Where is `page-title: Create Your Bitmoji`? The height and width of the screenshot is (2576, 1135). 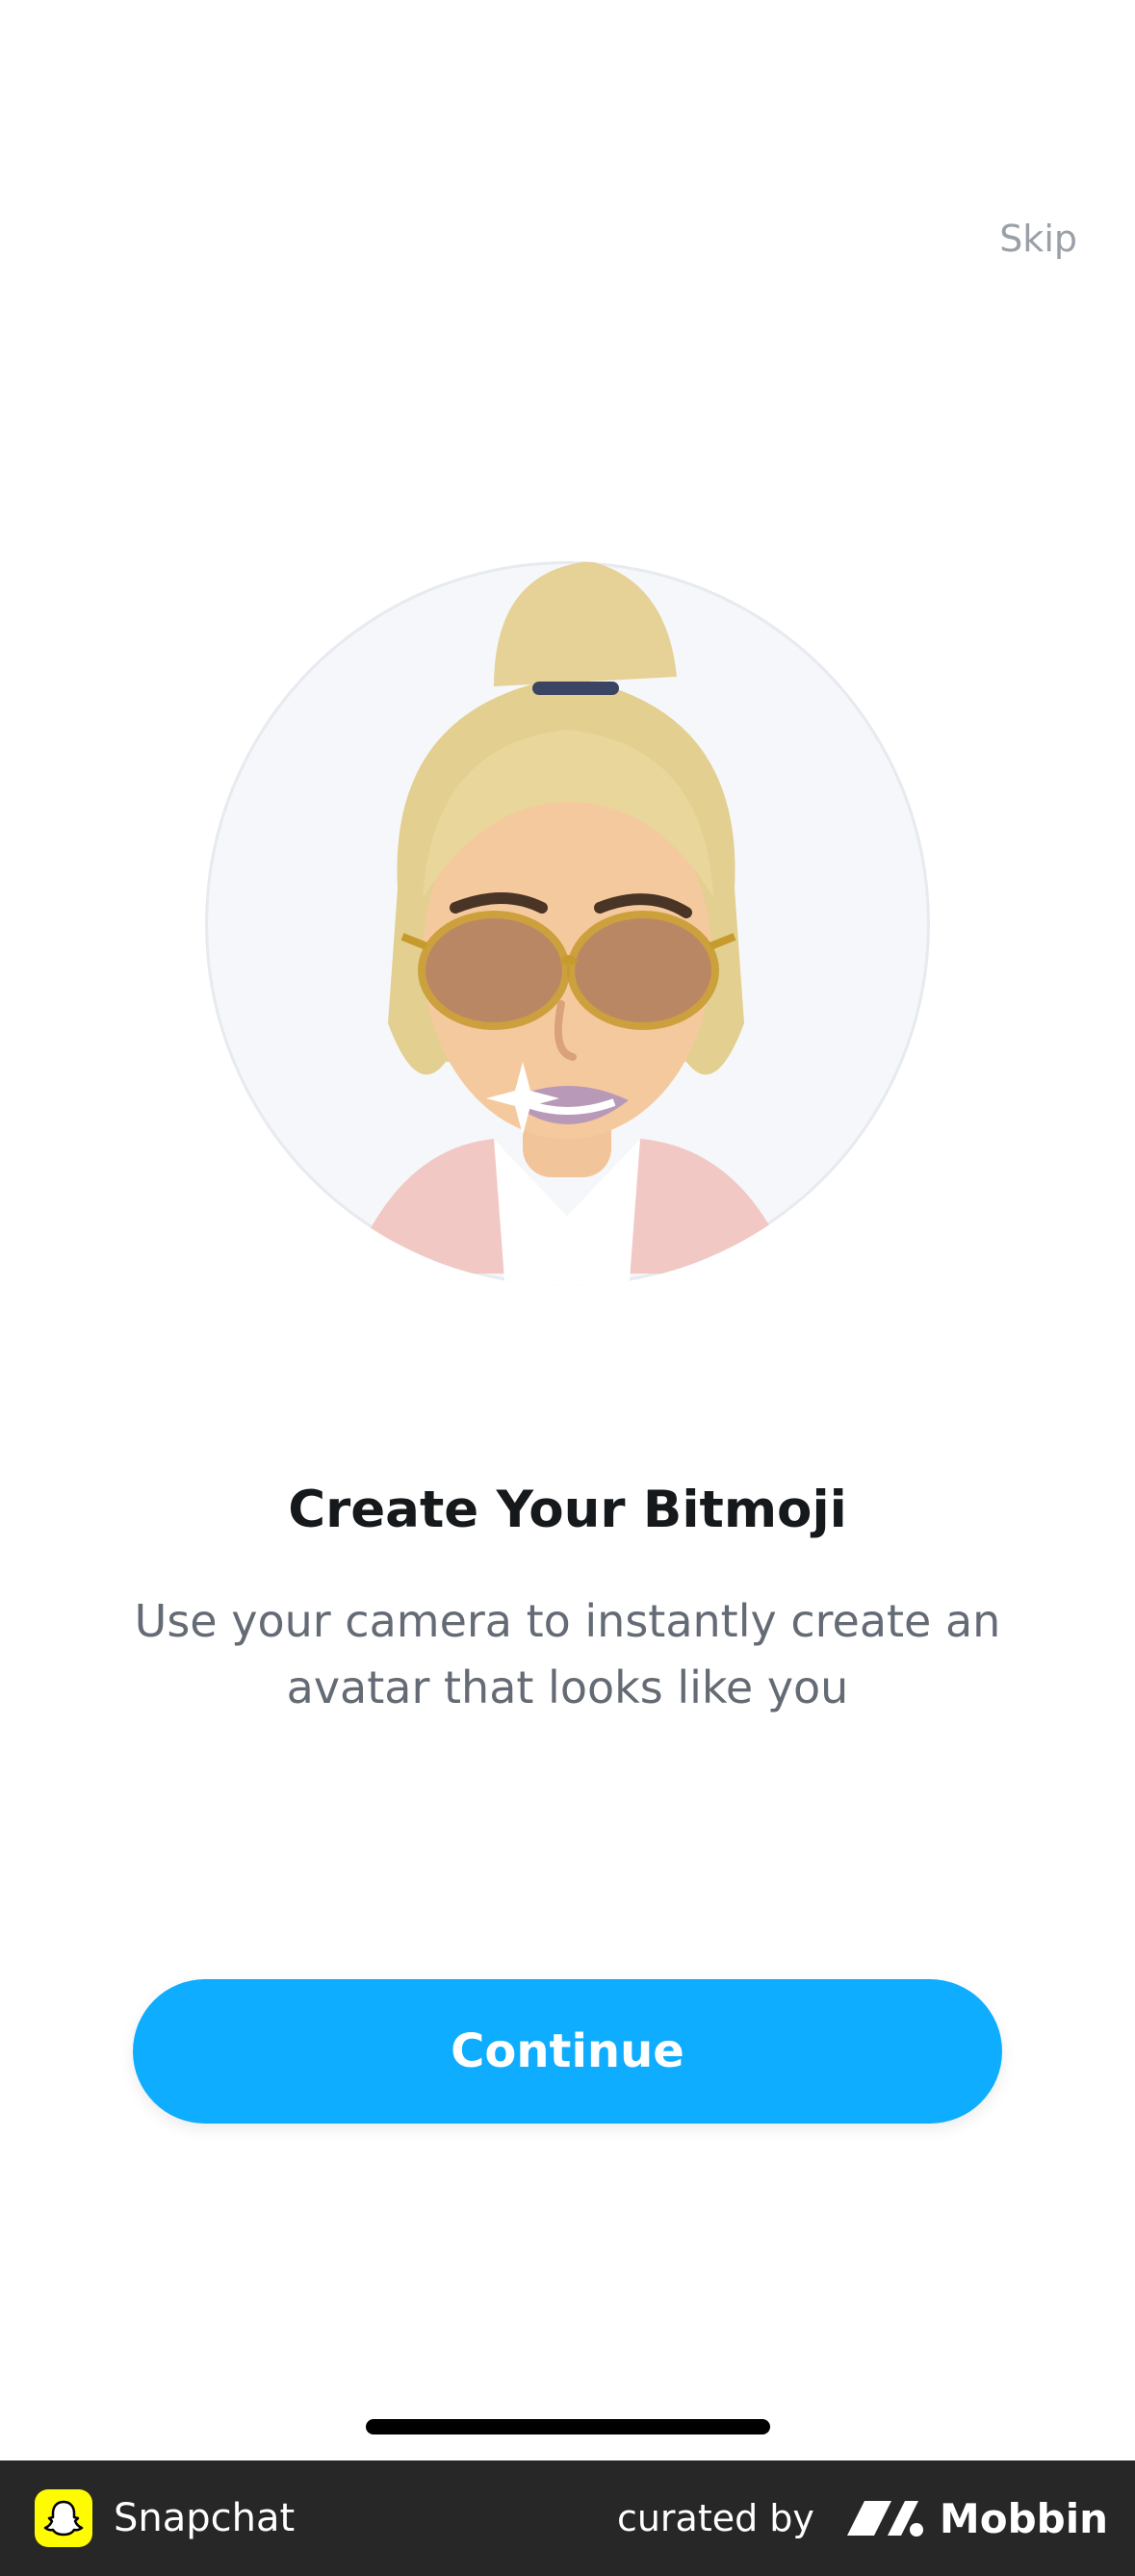 page-title: Create Your Bitmoji is located at coordinates (567, 1510).